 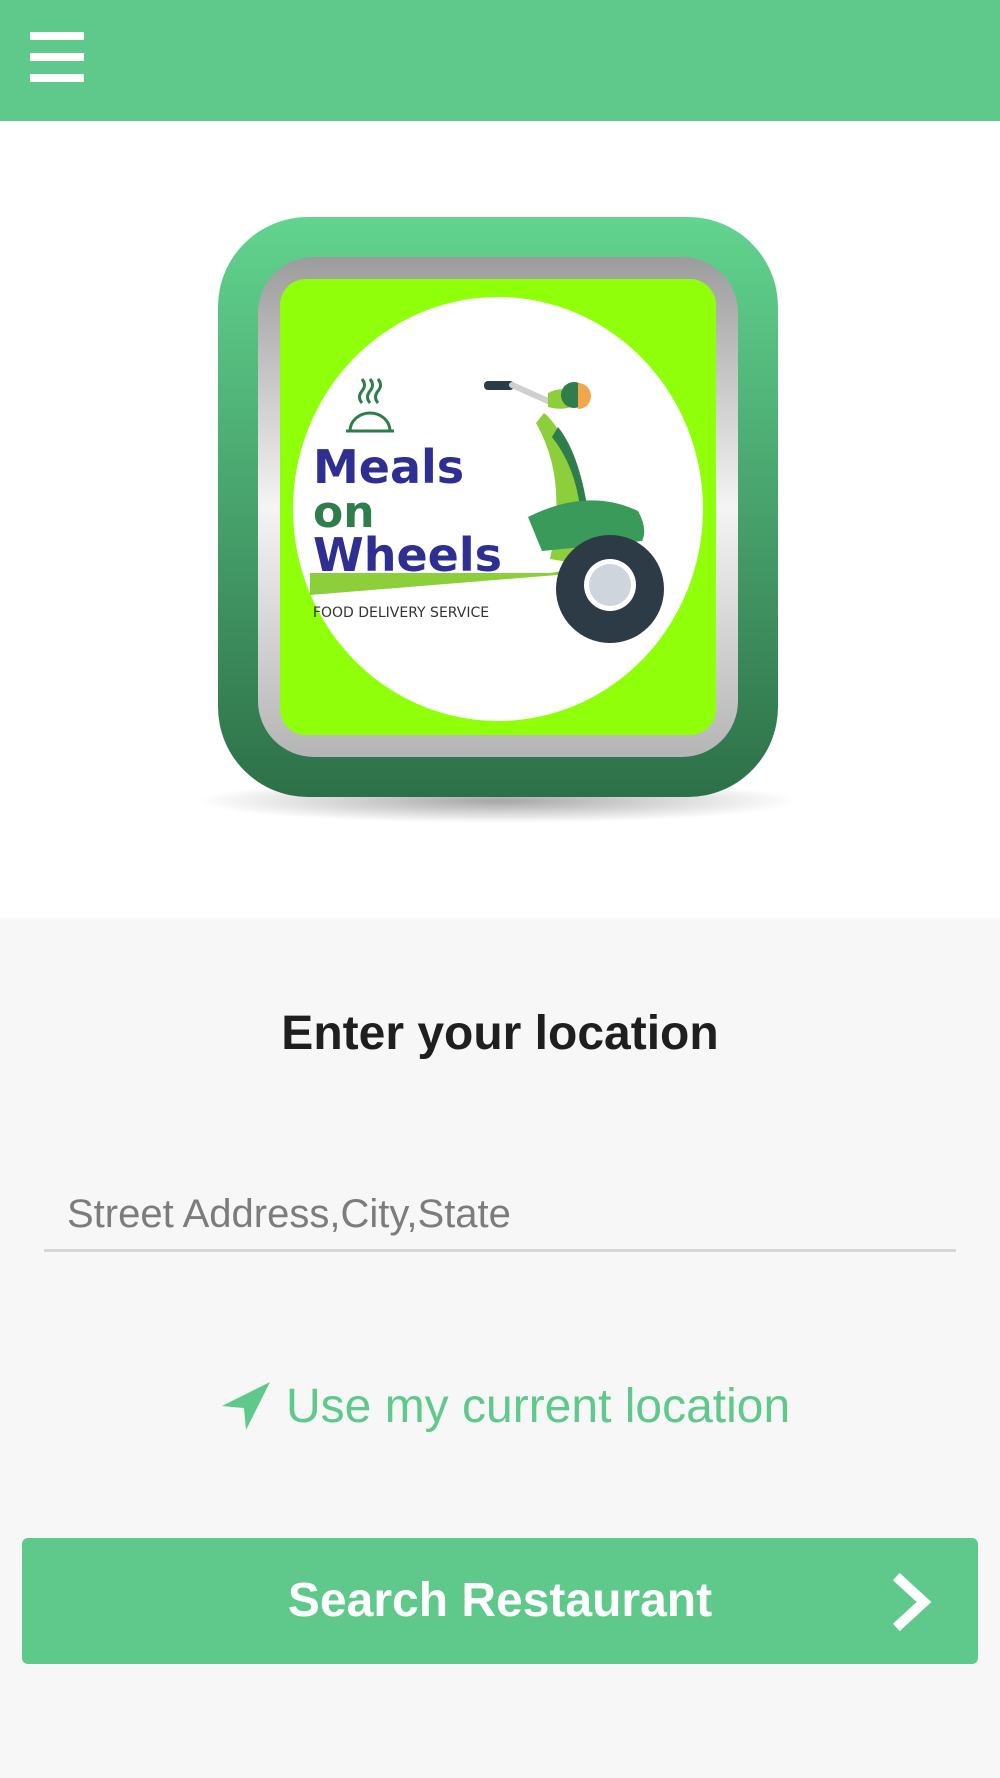 I want to click on logo-title-wheels: Wheels, so click(x=407, y=555).